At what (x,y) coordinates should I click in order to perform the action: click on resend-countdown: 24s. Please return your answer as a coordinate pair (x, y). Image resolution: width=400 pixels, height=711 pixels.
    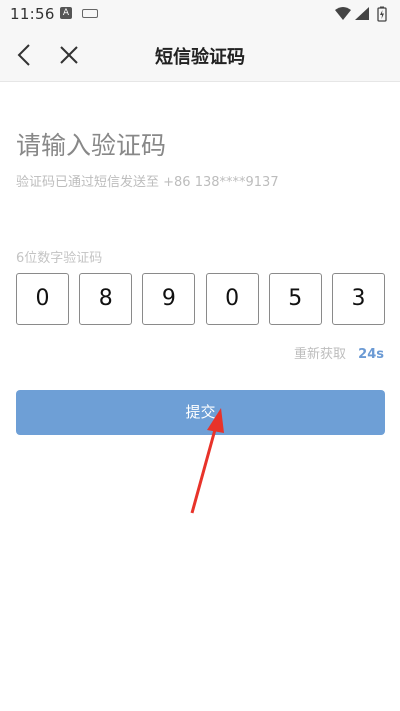
    Looking at the image, I should click on (371, 354).